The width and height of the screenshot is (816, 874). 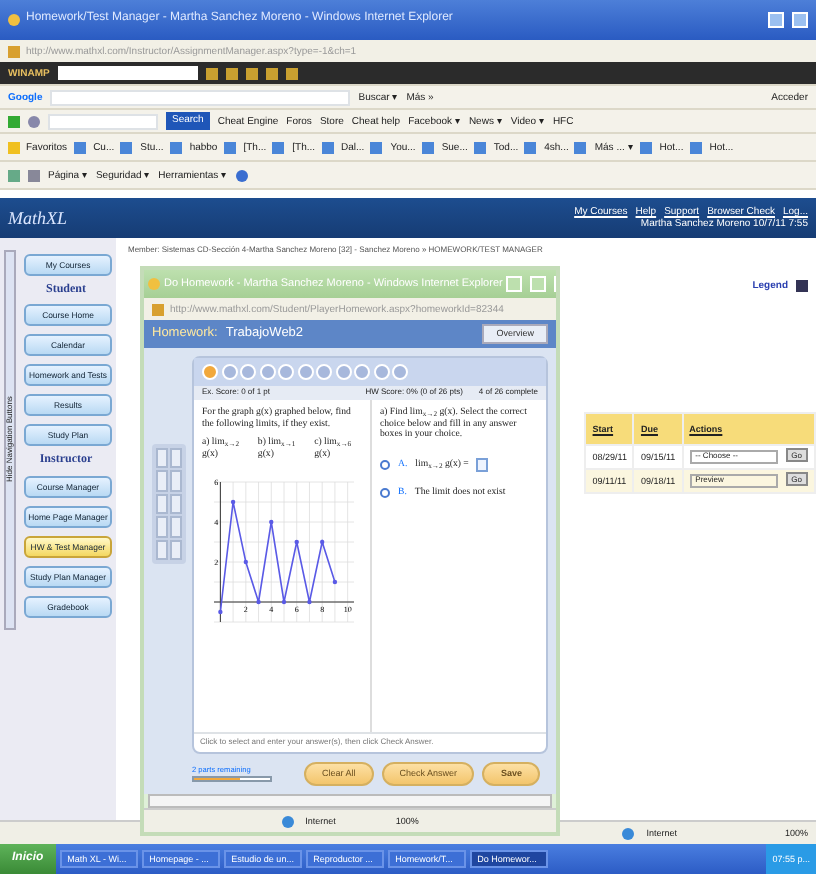 I want to click on answer-box, so click(x=482, y=465).